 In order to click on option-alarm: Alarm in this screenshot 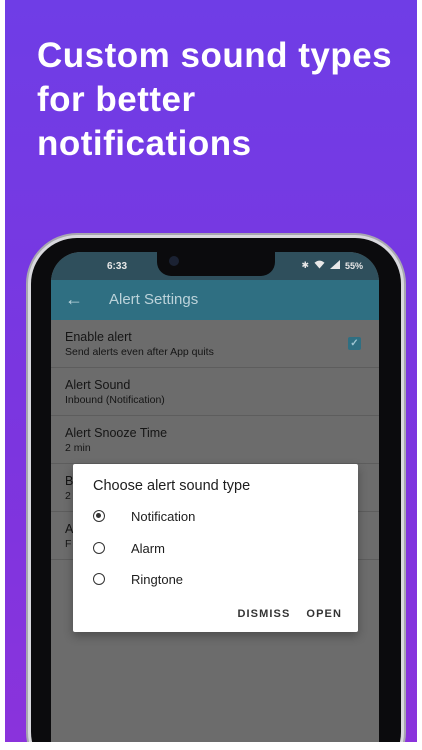, I will do `click(129, 548)`.